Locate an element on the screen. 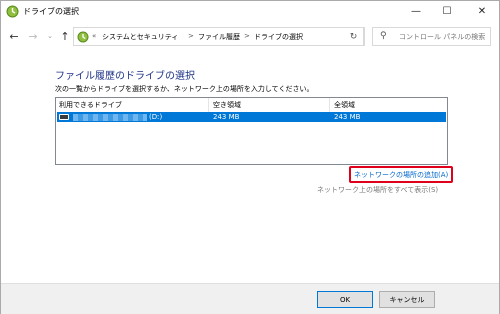 Image resolution: width=500 pixels, height=314 pixels. refresh-button: ↻ is located at coordinates (354, 36).